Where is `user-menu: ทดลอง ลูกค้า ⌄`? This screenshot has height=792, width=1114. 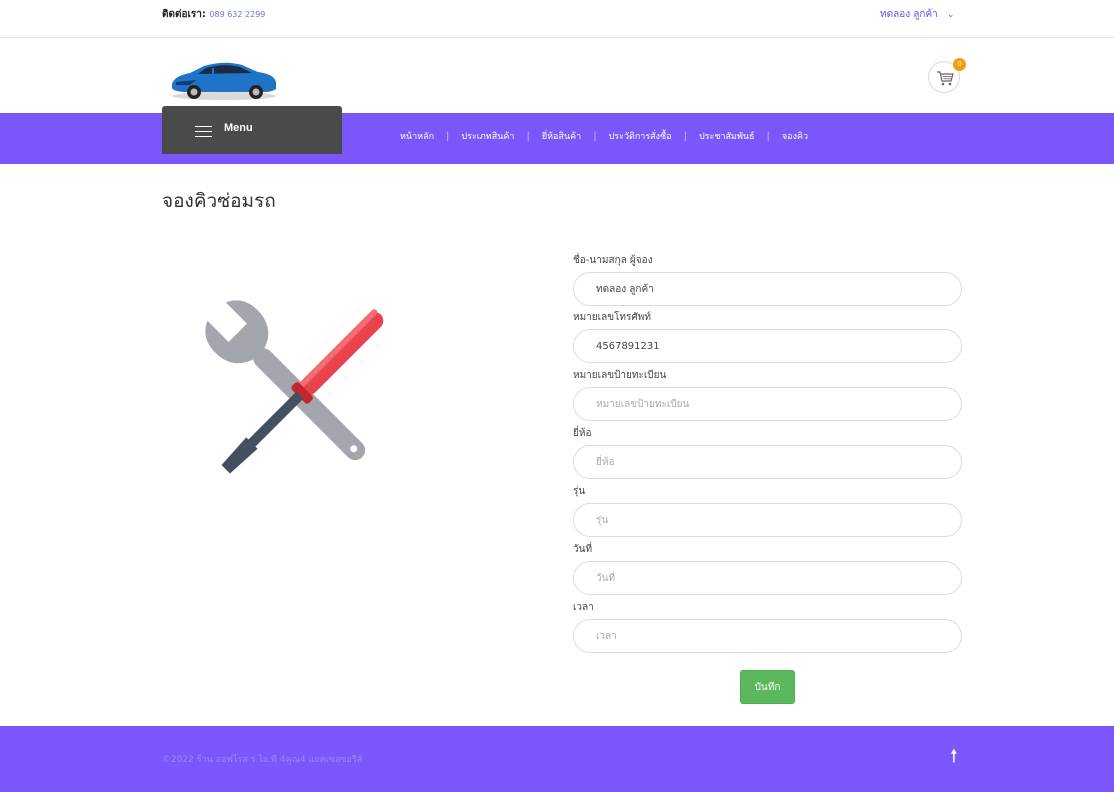 user-menu: ทดลอง ลูกค้า ⌄ is located at coordinates (917, 14).